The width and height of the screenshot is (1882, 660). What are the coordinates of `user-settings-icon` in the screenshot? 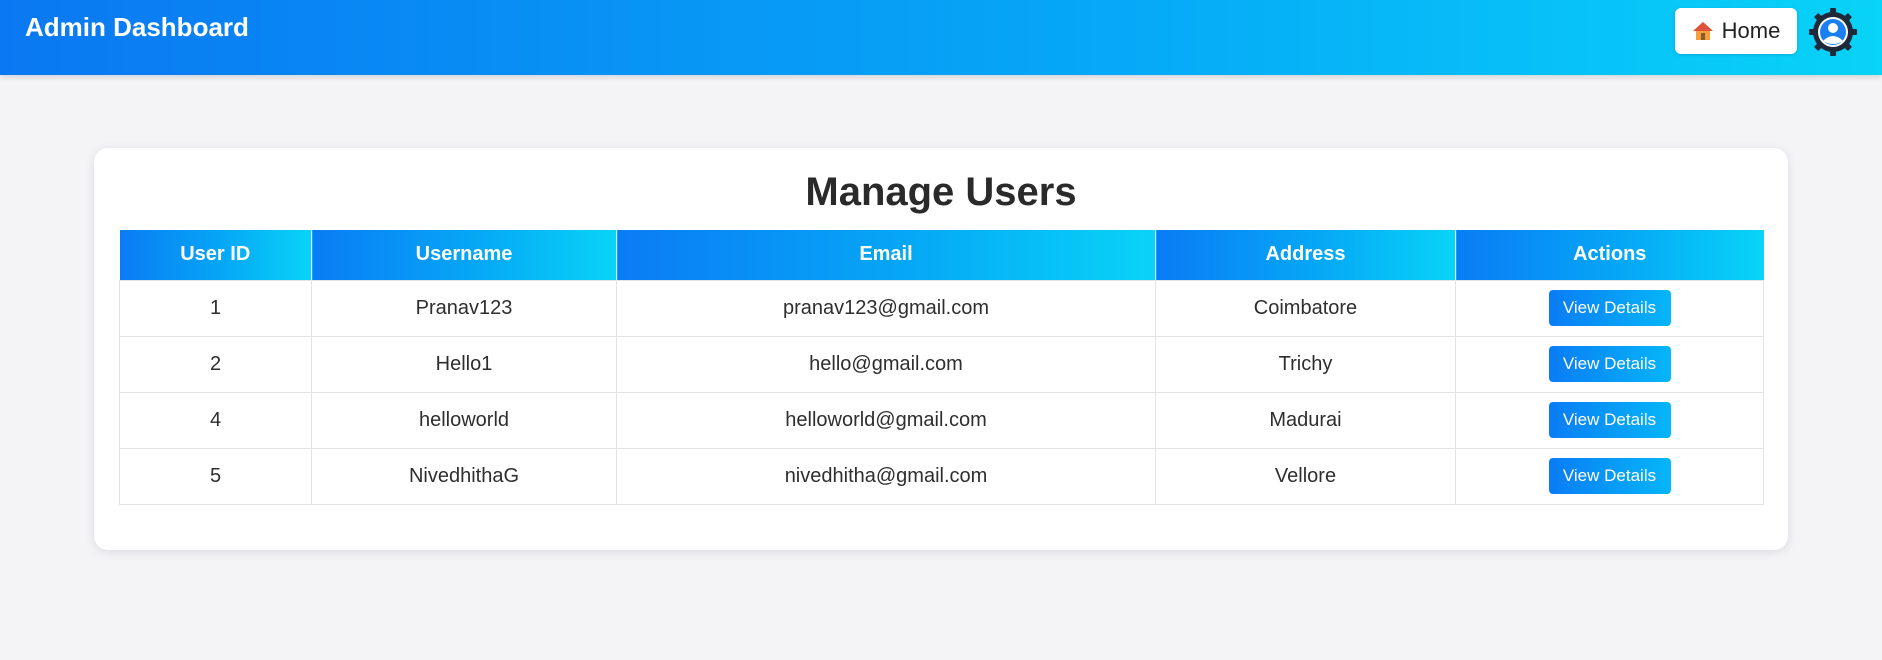 It's located at (1833, 32).